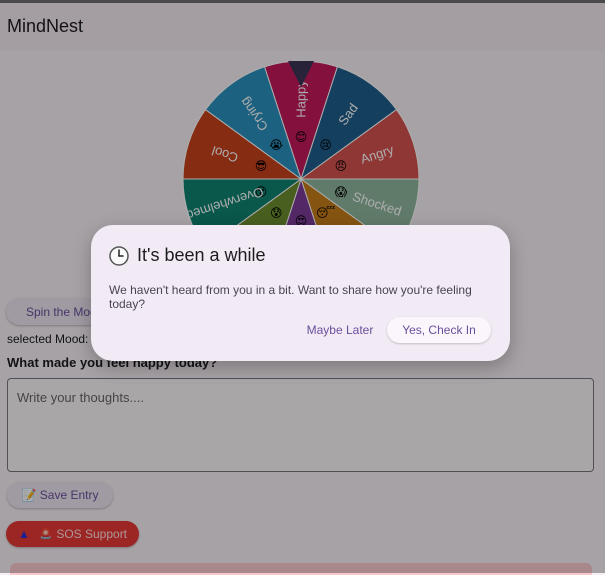 Image resolution: width=605 pixels, height=575 pixels. Describe the element at coordinates (201, 255) in the screenshot. I see `dialog-title: It's been a while` at that location.